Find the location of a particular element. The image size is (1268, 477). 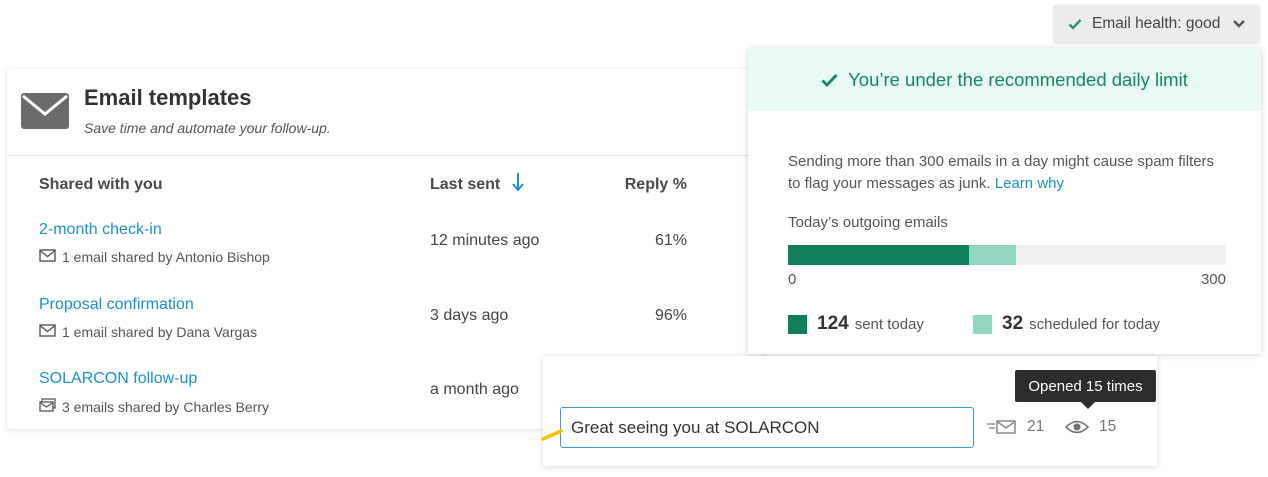

tooltip-arrow is located at coordinates (1088, 405).